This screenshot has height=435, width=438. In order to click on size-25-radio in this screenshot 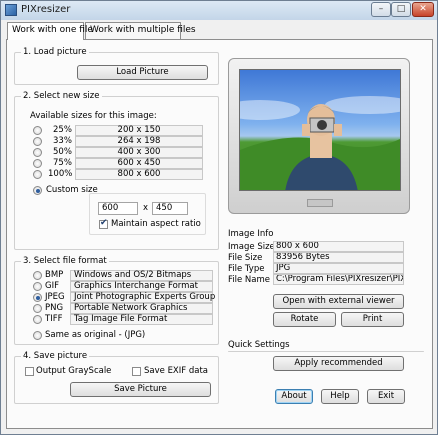, I will do `click(37, 130)`.